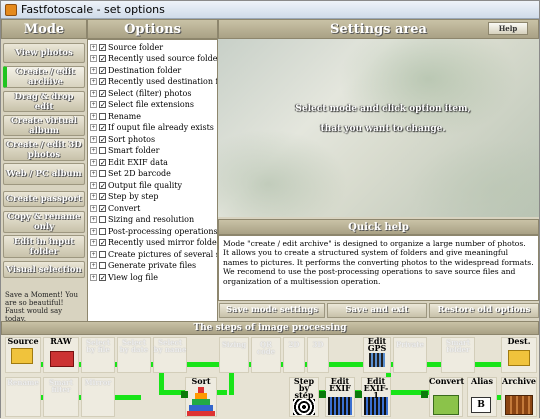  What do you see at coordinates (142, 220) in the screenshot?
I see `option-item: + Sizing and resolution` at bounding box center [142, 220].